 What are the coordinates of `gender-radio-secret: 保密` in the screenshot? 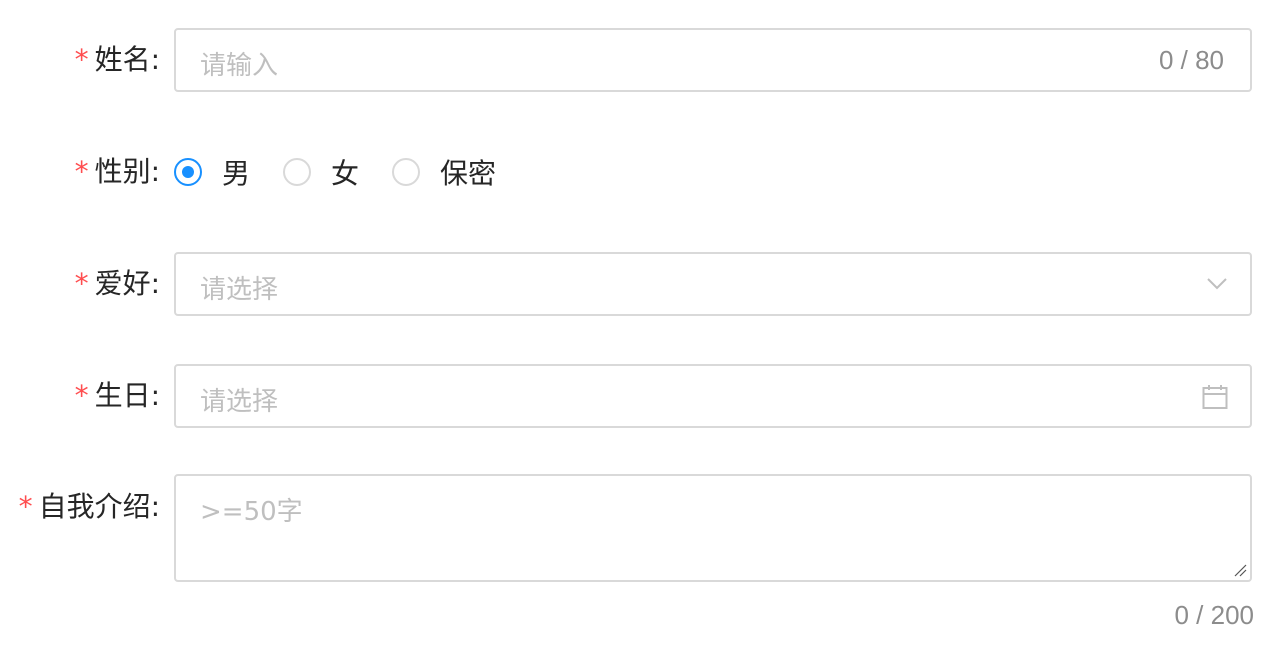 It's located at (444, 172).